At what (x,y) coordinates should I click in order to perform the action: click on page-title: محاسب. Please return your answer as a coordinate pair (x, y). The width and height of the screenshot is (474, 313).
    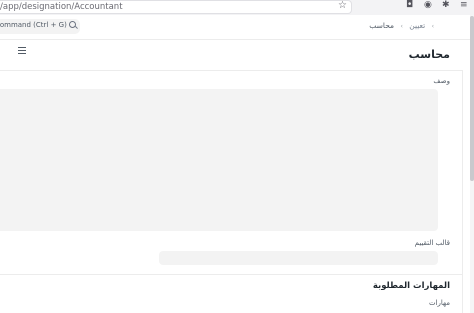
    Looking at the image, I should click on (429, 54).